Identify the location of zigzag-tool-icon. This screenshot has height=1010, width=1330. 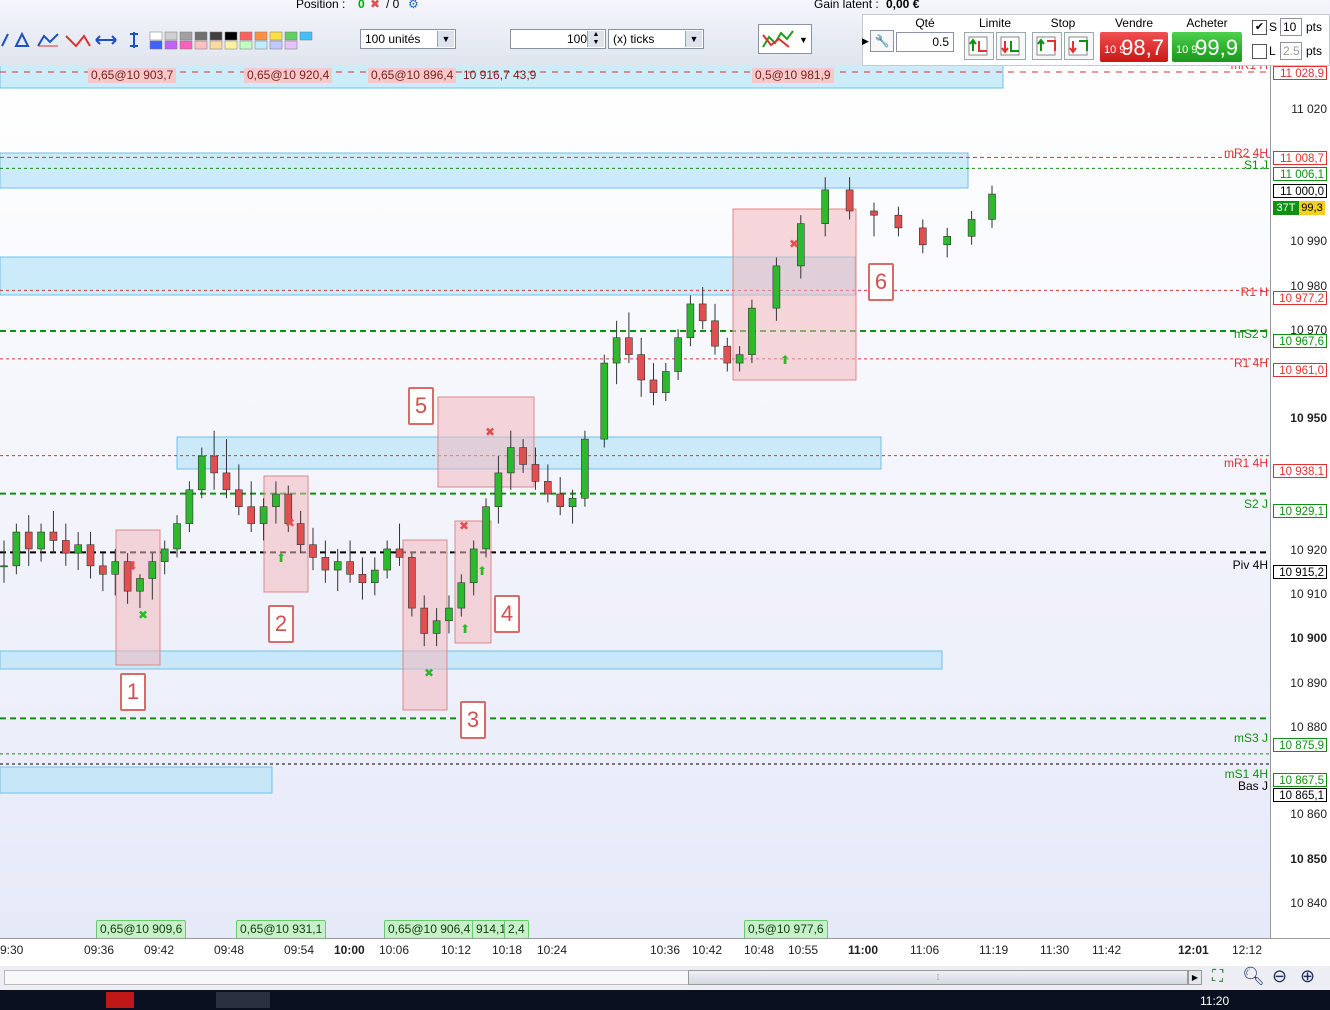
(48, 40).